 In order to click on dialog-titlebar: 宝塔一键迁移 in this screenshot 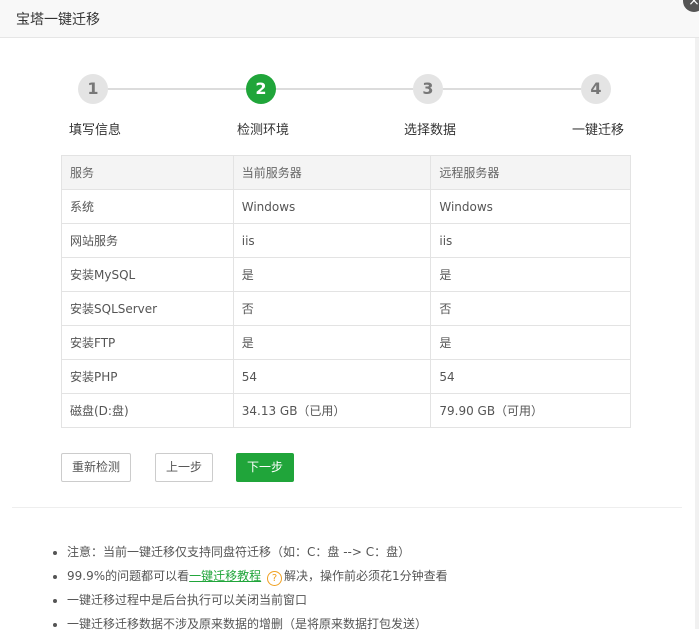, I will do `click(349, 19)`.